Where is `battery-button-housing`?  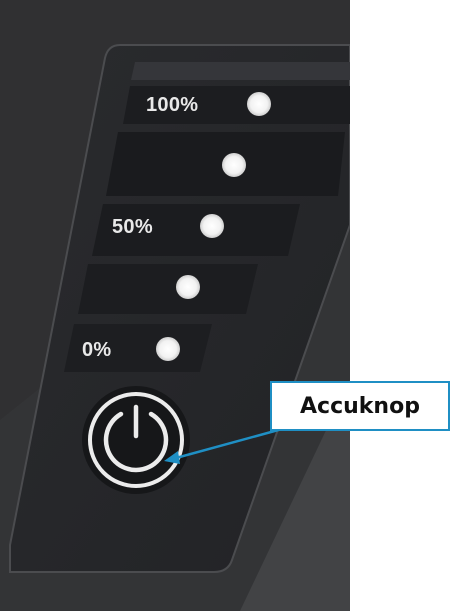 battery-button-housing is located at coordinates (136, 440).